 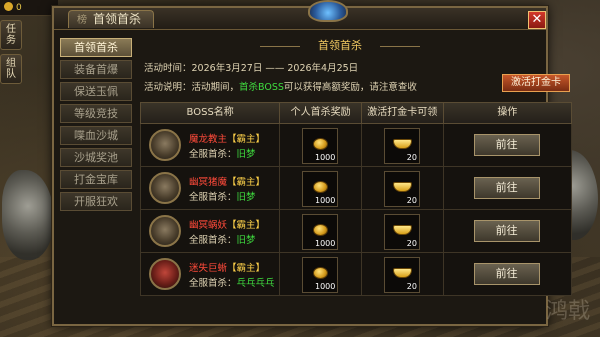 What do you see at coordinates (211, 113) in the screenshot?
I see `header-boss-name: BOSS名称` at bounding box center [211, 113].